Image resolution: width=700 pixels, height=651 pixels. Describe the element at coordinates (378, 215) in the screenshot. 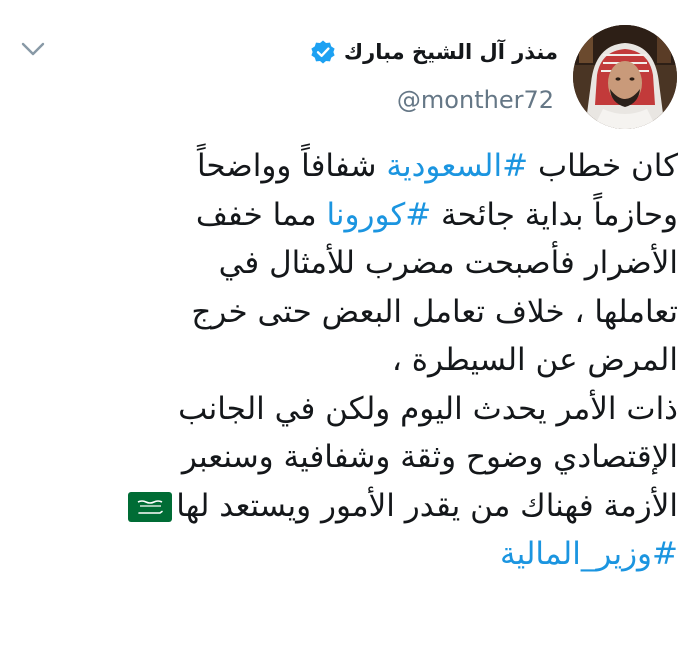

I see `hashtag-link: #كورونا` at that location.